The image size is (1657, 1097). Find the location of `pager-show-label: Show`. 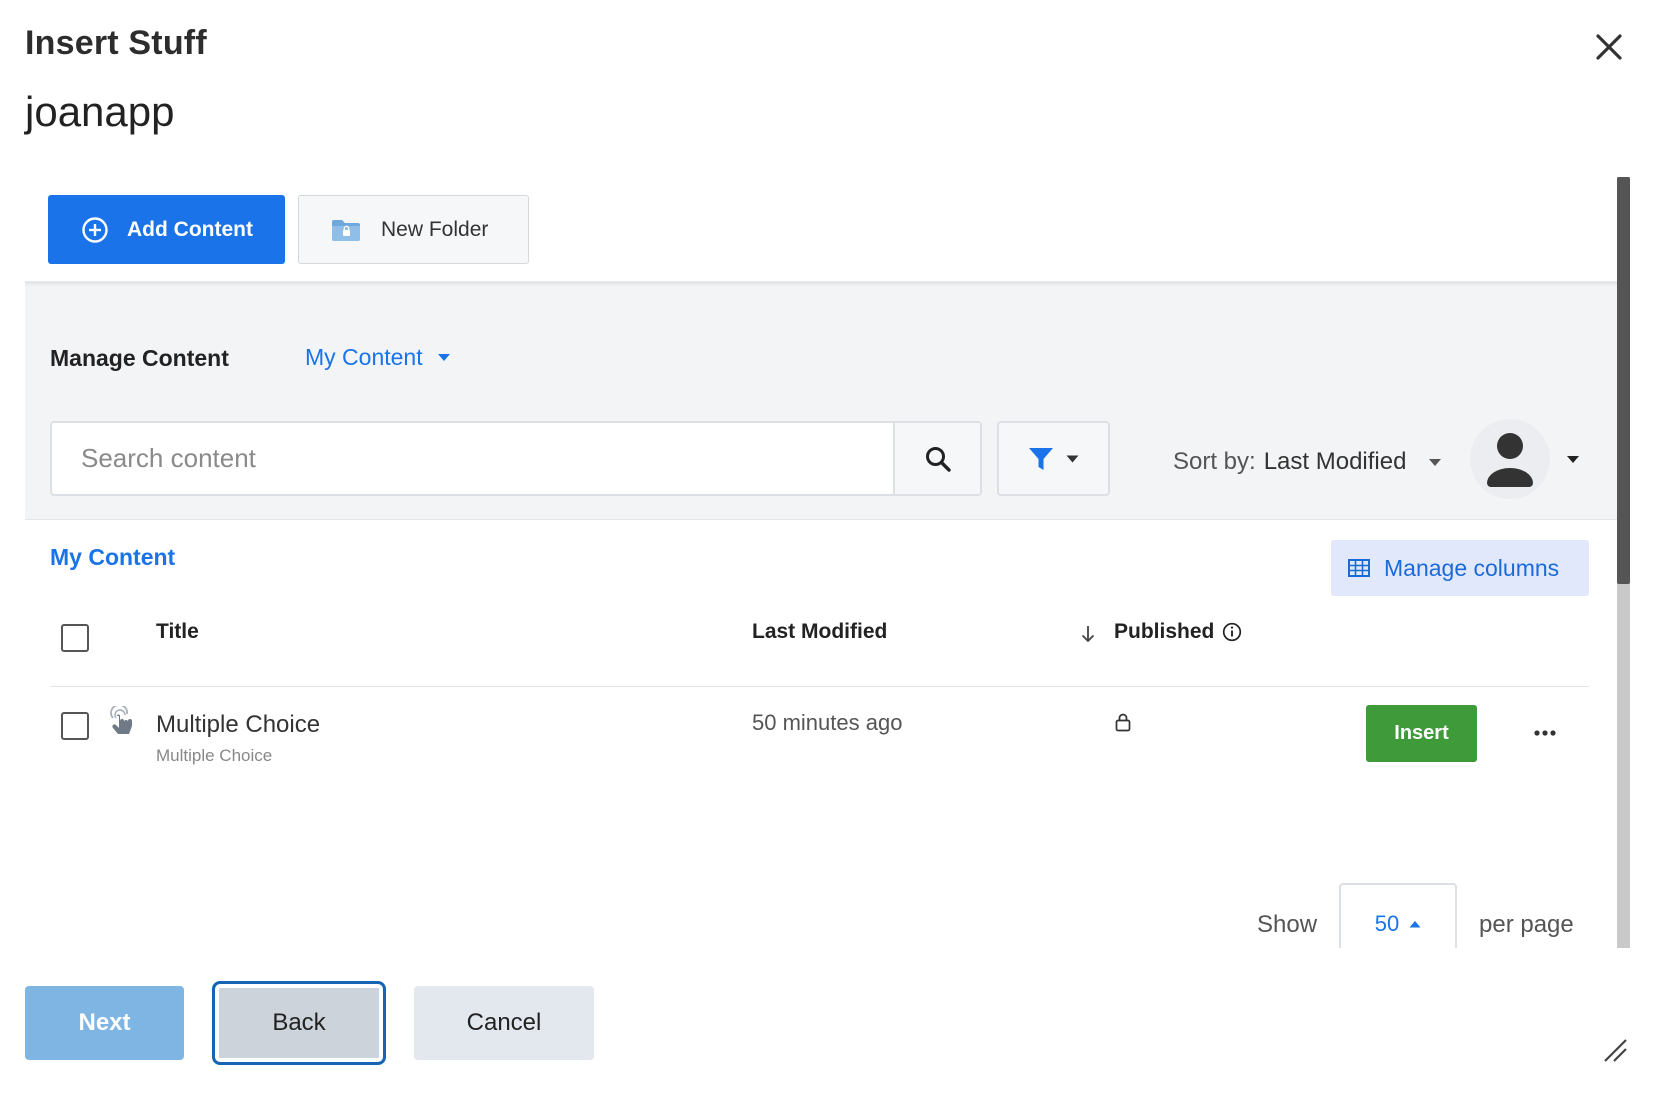

pager-show-label: Show is located at coordinates (1287, 924).